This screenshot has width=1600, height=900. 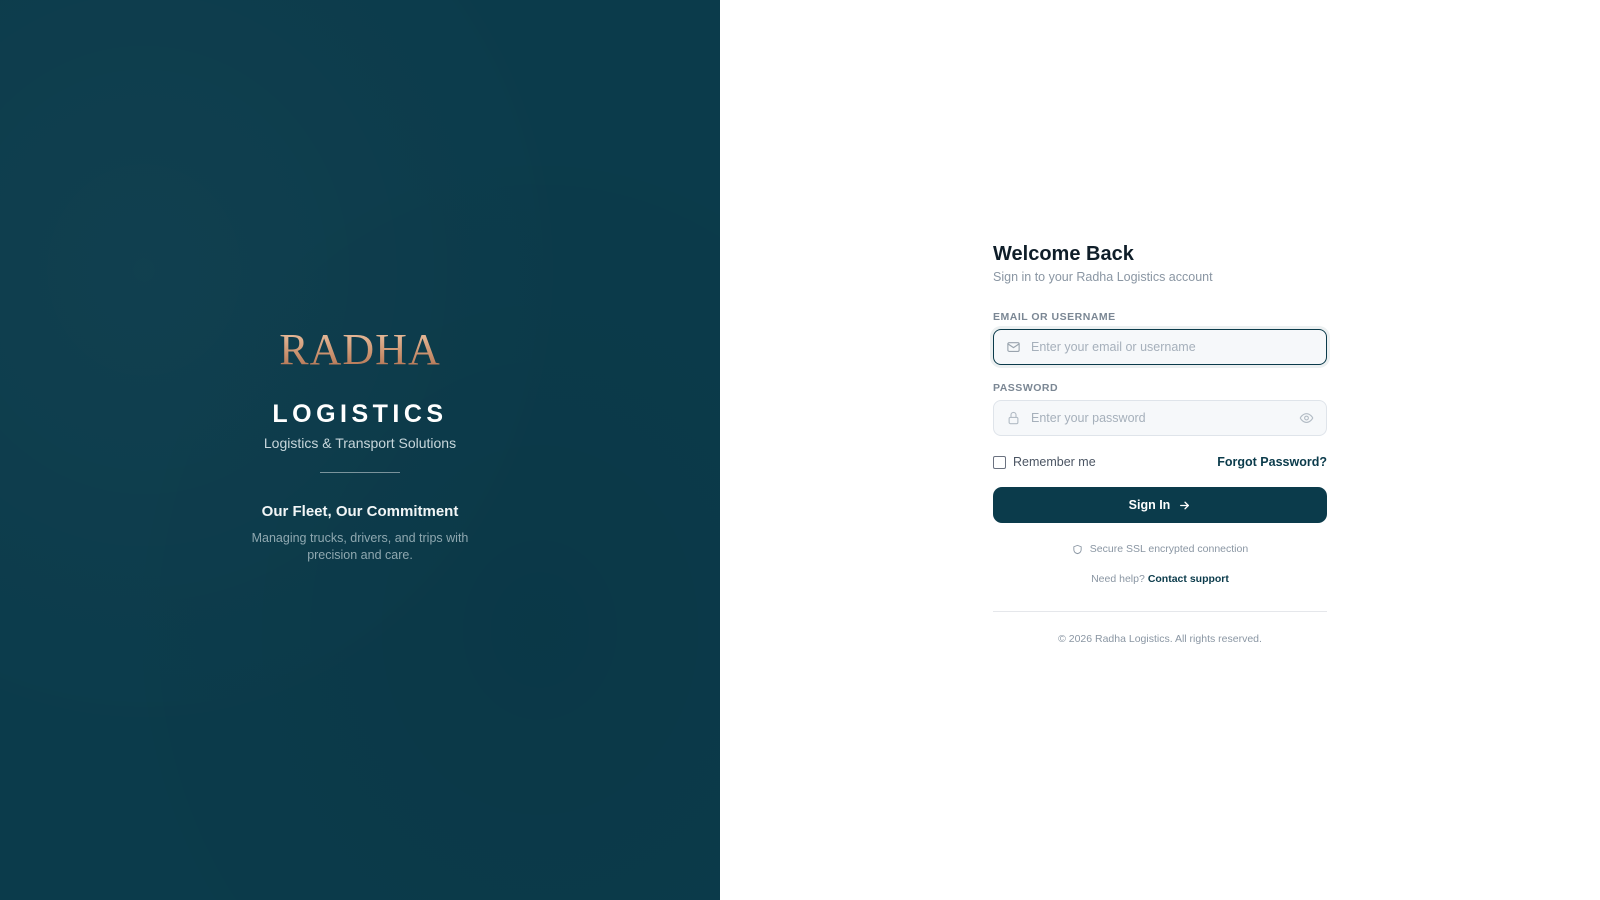 I want to click on mail-icon, so click(x=1013, y=347).